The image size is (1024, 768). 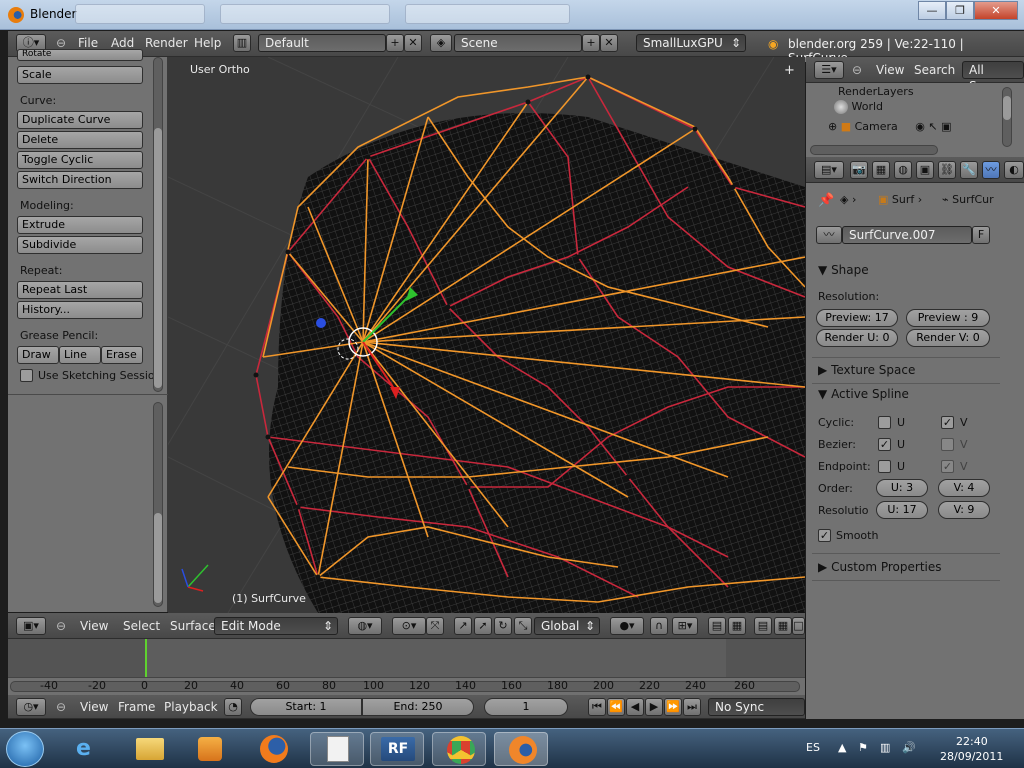 I want to click on outliner-row: World, so click(x=858, y=107).